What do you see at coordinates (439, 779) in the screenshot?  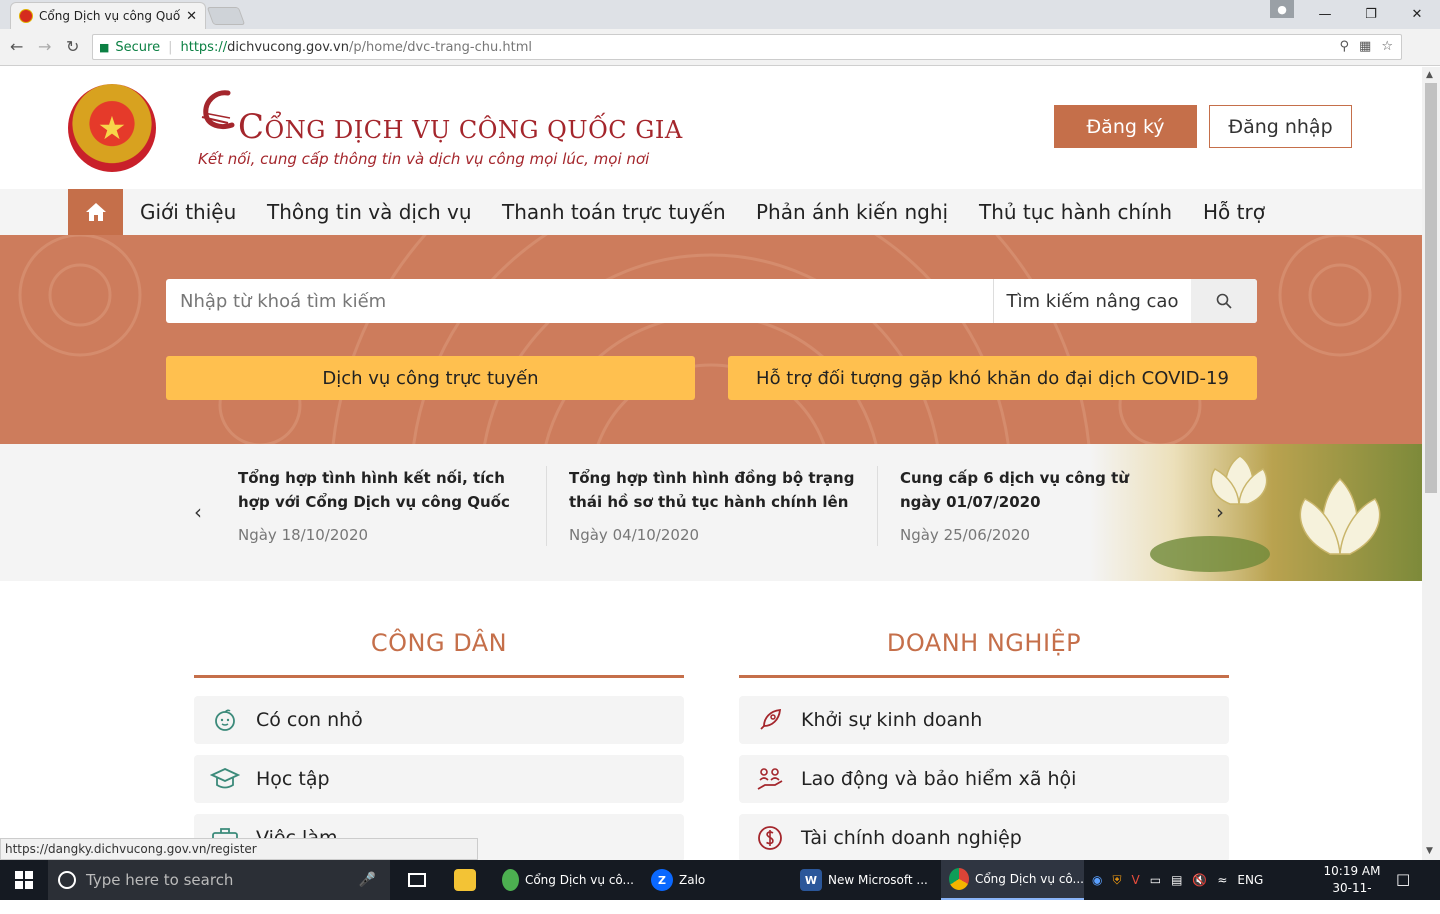 I see `citizen-item-education: Học tập` at bounding box center [439, 779].